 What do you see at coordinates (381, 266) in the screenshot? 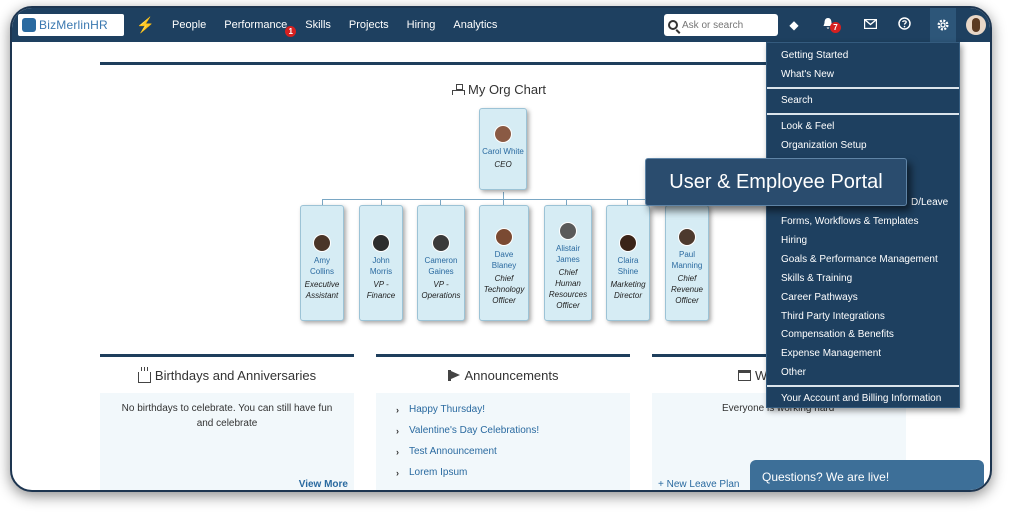
I see `report-name: John Morris` at bounding box center [381, 266].